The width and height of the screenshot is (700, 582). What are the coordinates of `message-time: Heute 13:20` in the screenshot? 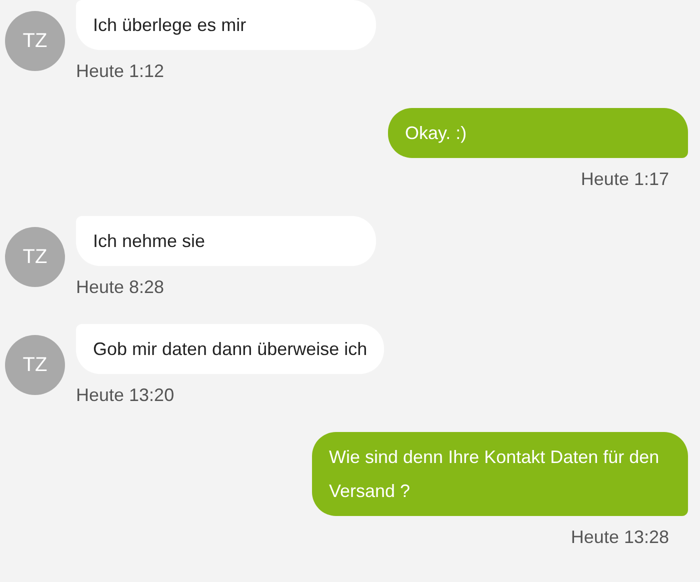 It's located at (125, 395).